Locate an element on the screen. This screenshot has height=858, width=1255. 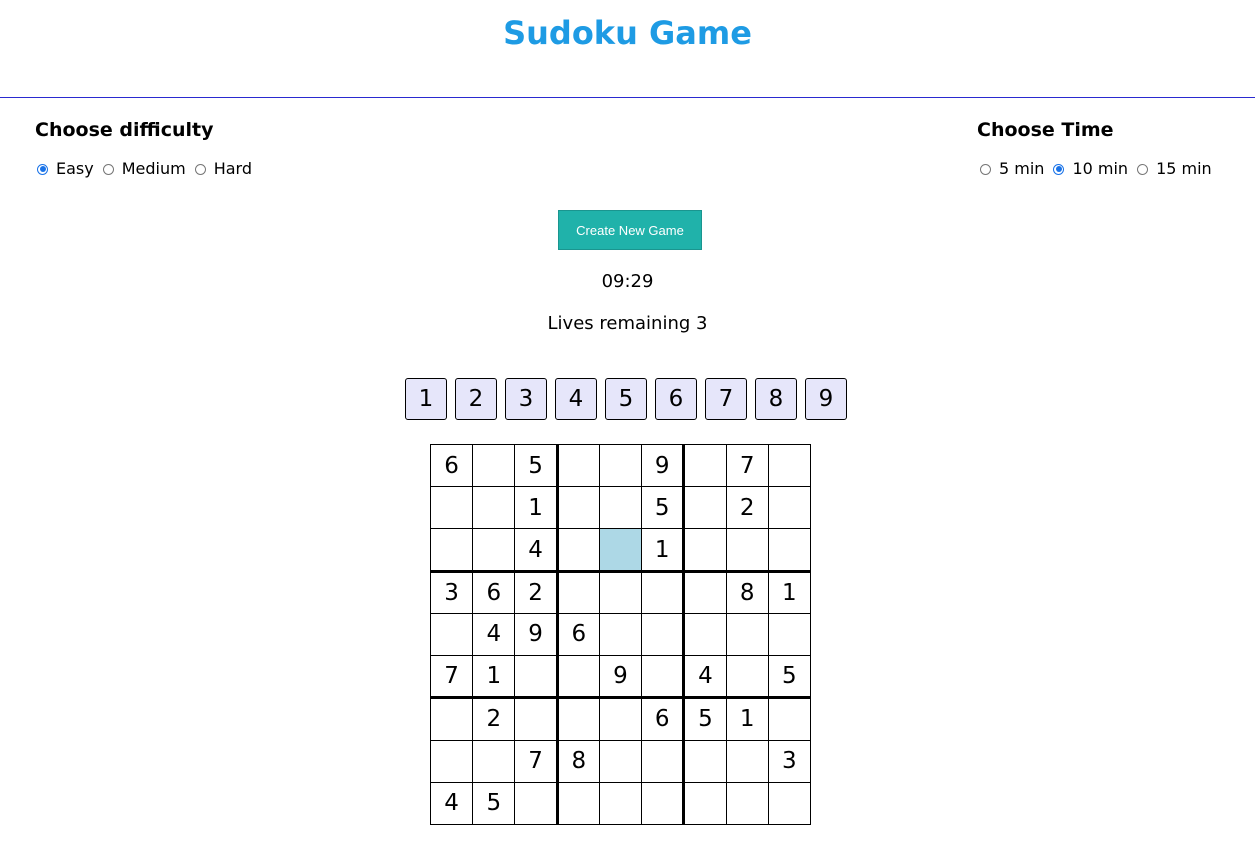
create-new-game-button: Create New Game is located at coordinates (630, 230).